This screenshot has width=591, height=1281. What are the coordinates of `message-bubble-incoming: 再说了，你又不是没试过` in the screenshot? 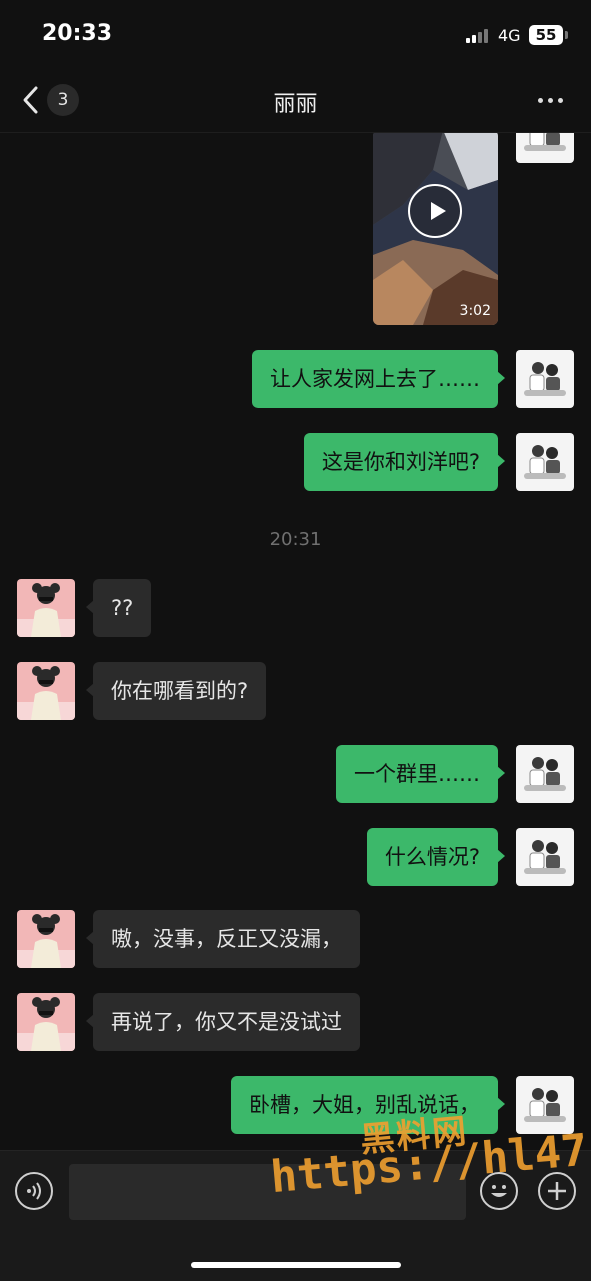 It's located at (223, 1022).